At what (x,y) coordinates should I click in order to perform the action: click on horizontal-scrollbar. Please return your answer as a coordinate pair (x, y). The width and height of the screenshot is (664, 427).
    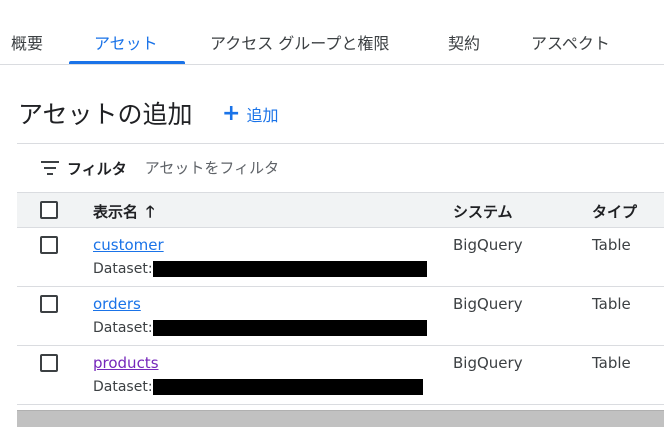
    Looking at the image, I should click on (340, 418).